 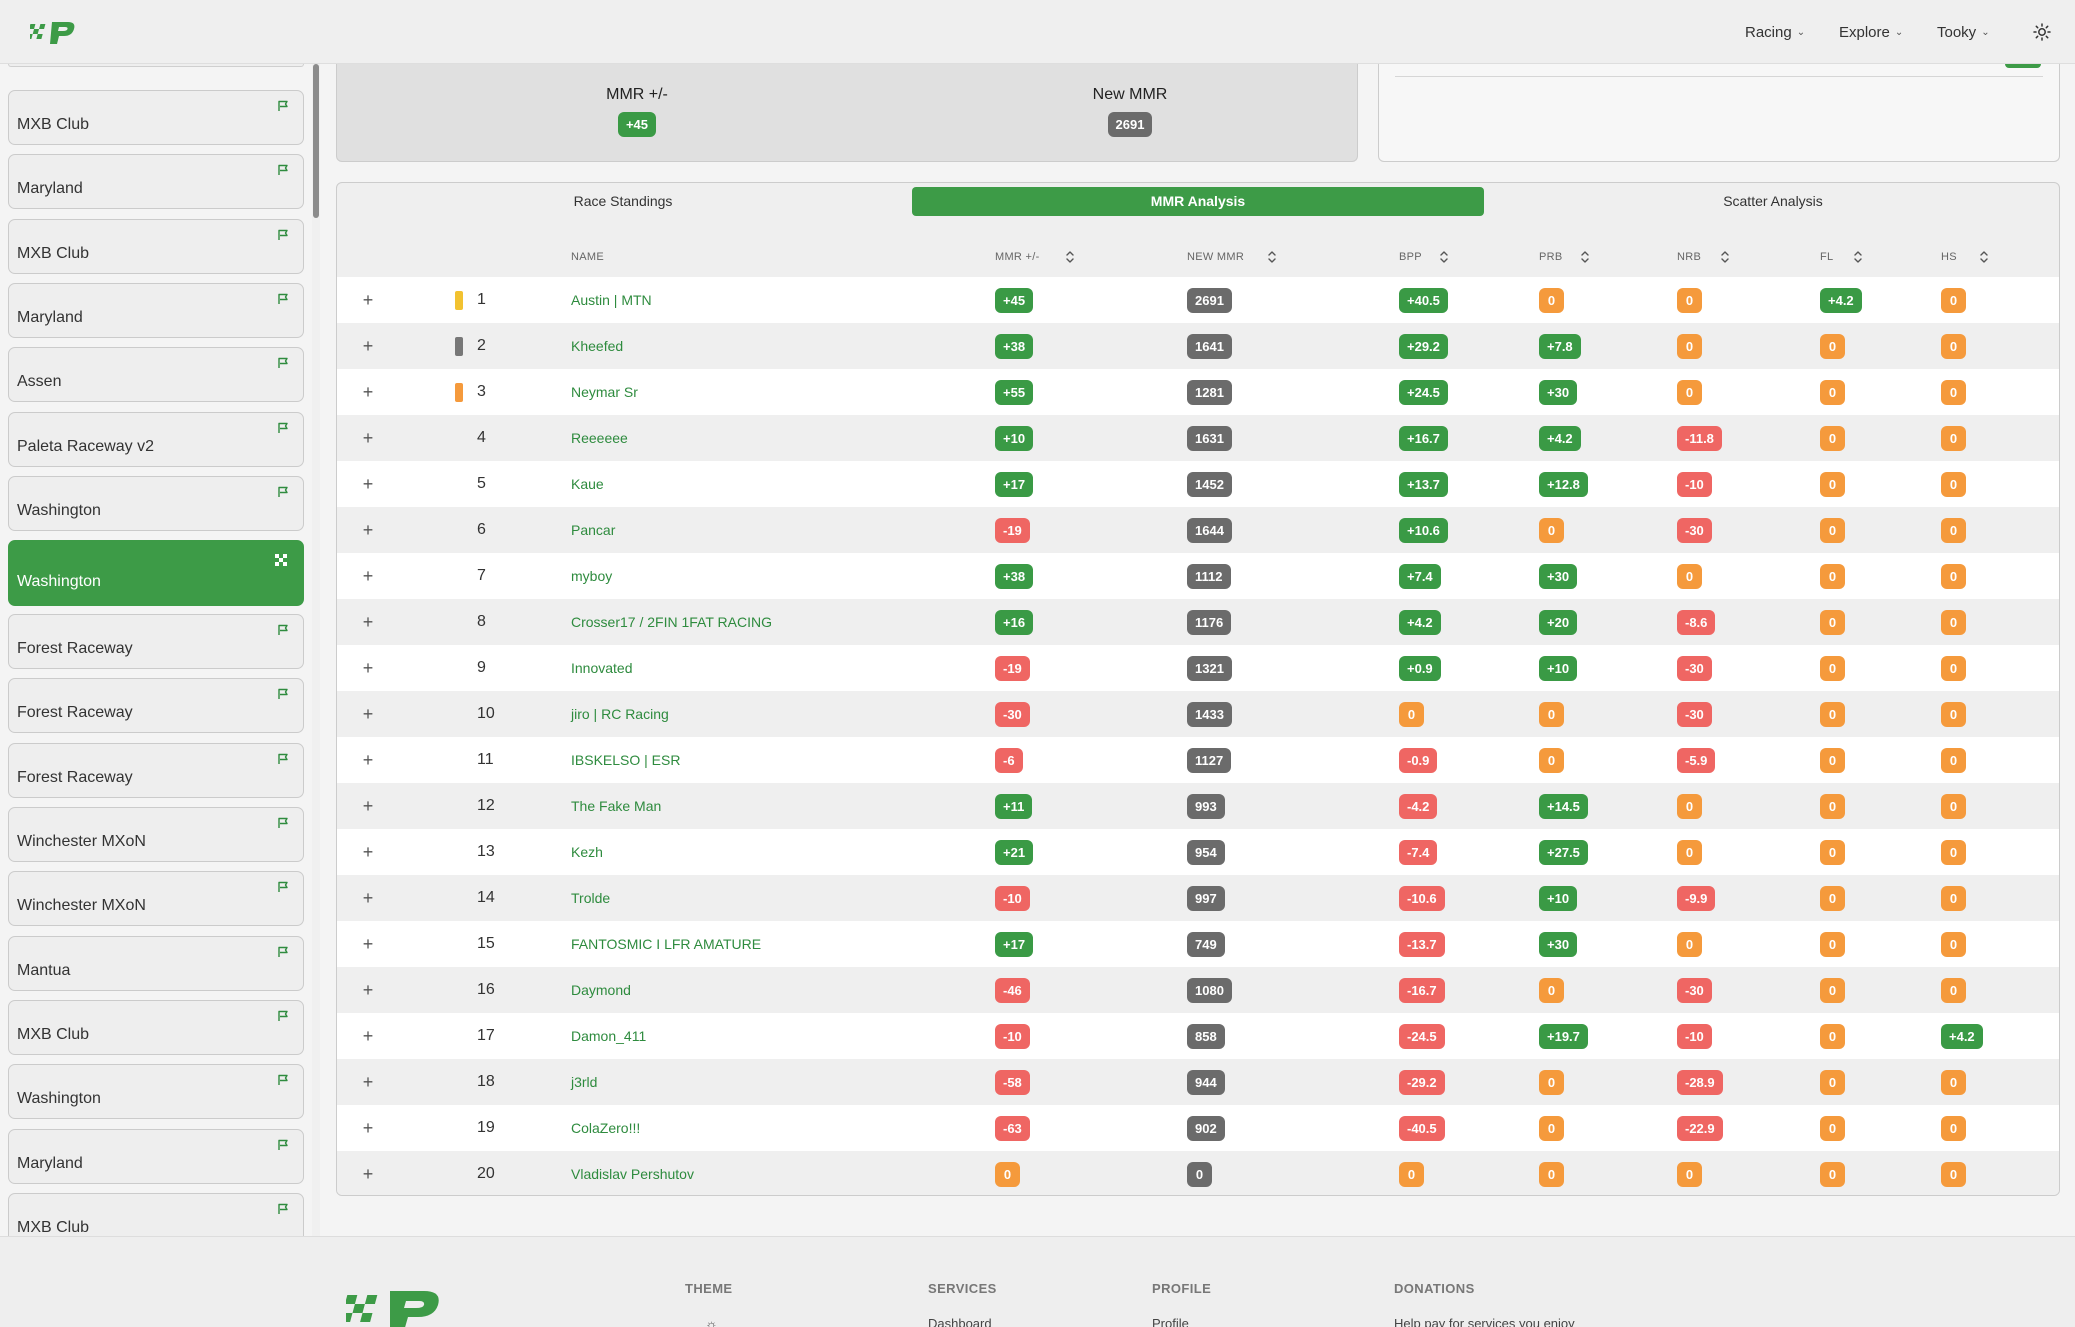 What do you see at coordinates (156, 963) in the screenshot?
I see `sidebar-track-item: Mantua` at bounding box center [156, 963].